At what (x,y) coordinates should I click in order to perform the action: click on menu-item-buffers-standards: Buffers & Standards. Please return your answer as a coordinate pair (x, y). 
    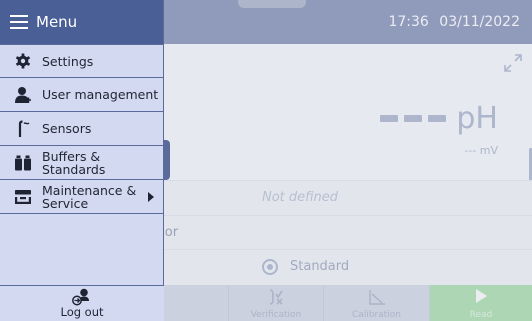
    Looking at the image, I should click on (81, 163).